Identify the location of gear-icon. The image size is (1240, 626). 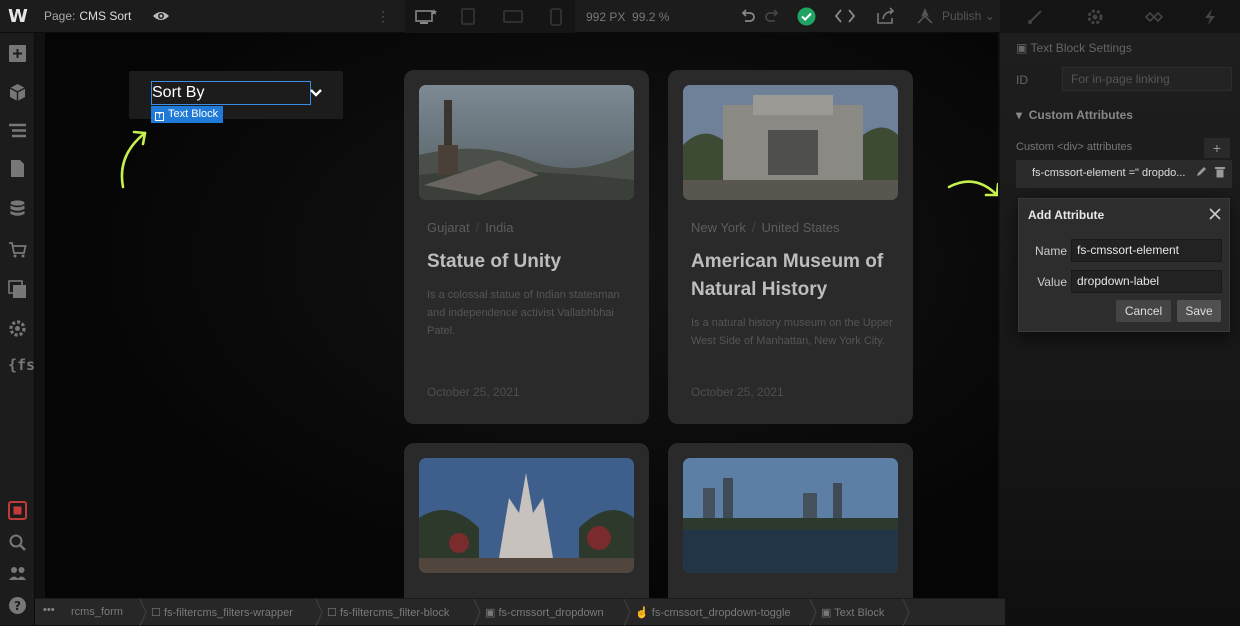
(1095, 19).